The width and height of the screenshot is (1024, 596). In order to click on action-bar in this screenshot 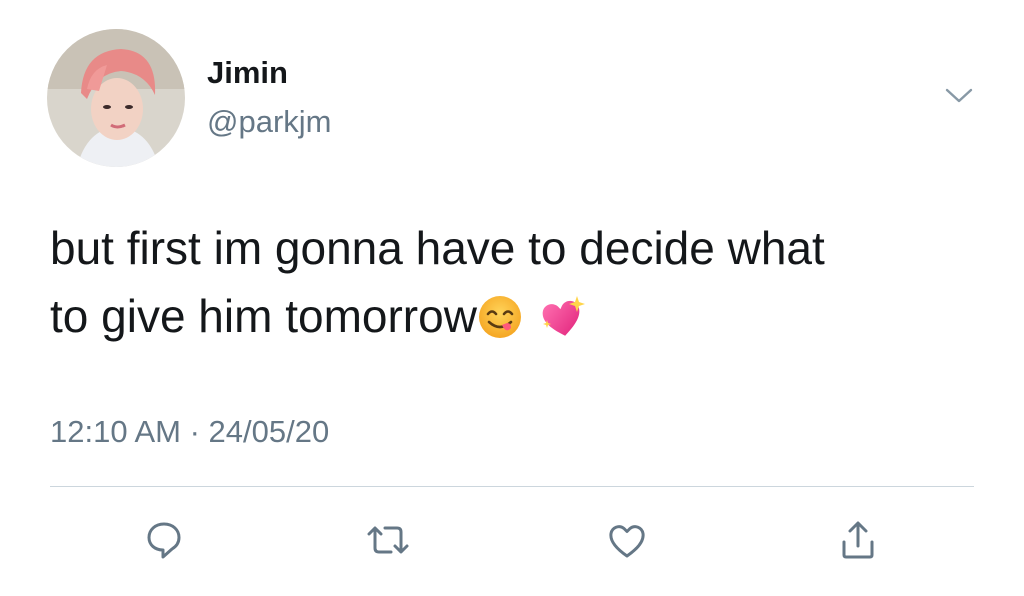, I will do `click(512, 540)`.